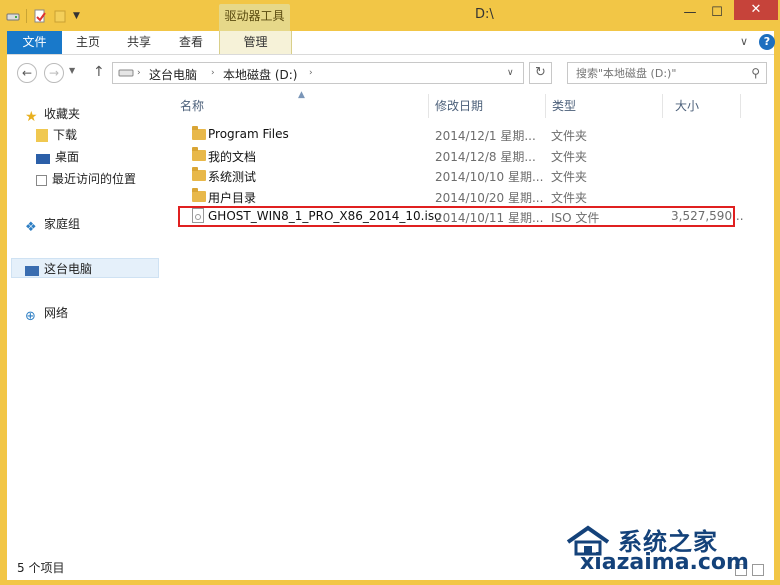 Image resolution: width=780 pixels, height=585 pixels. I want to click on file-name: Program Files, so click(248, 134).